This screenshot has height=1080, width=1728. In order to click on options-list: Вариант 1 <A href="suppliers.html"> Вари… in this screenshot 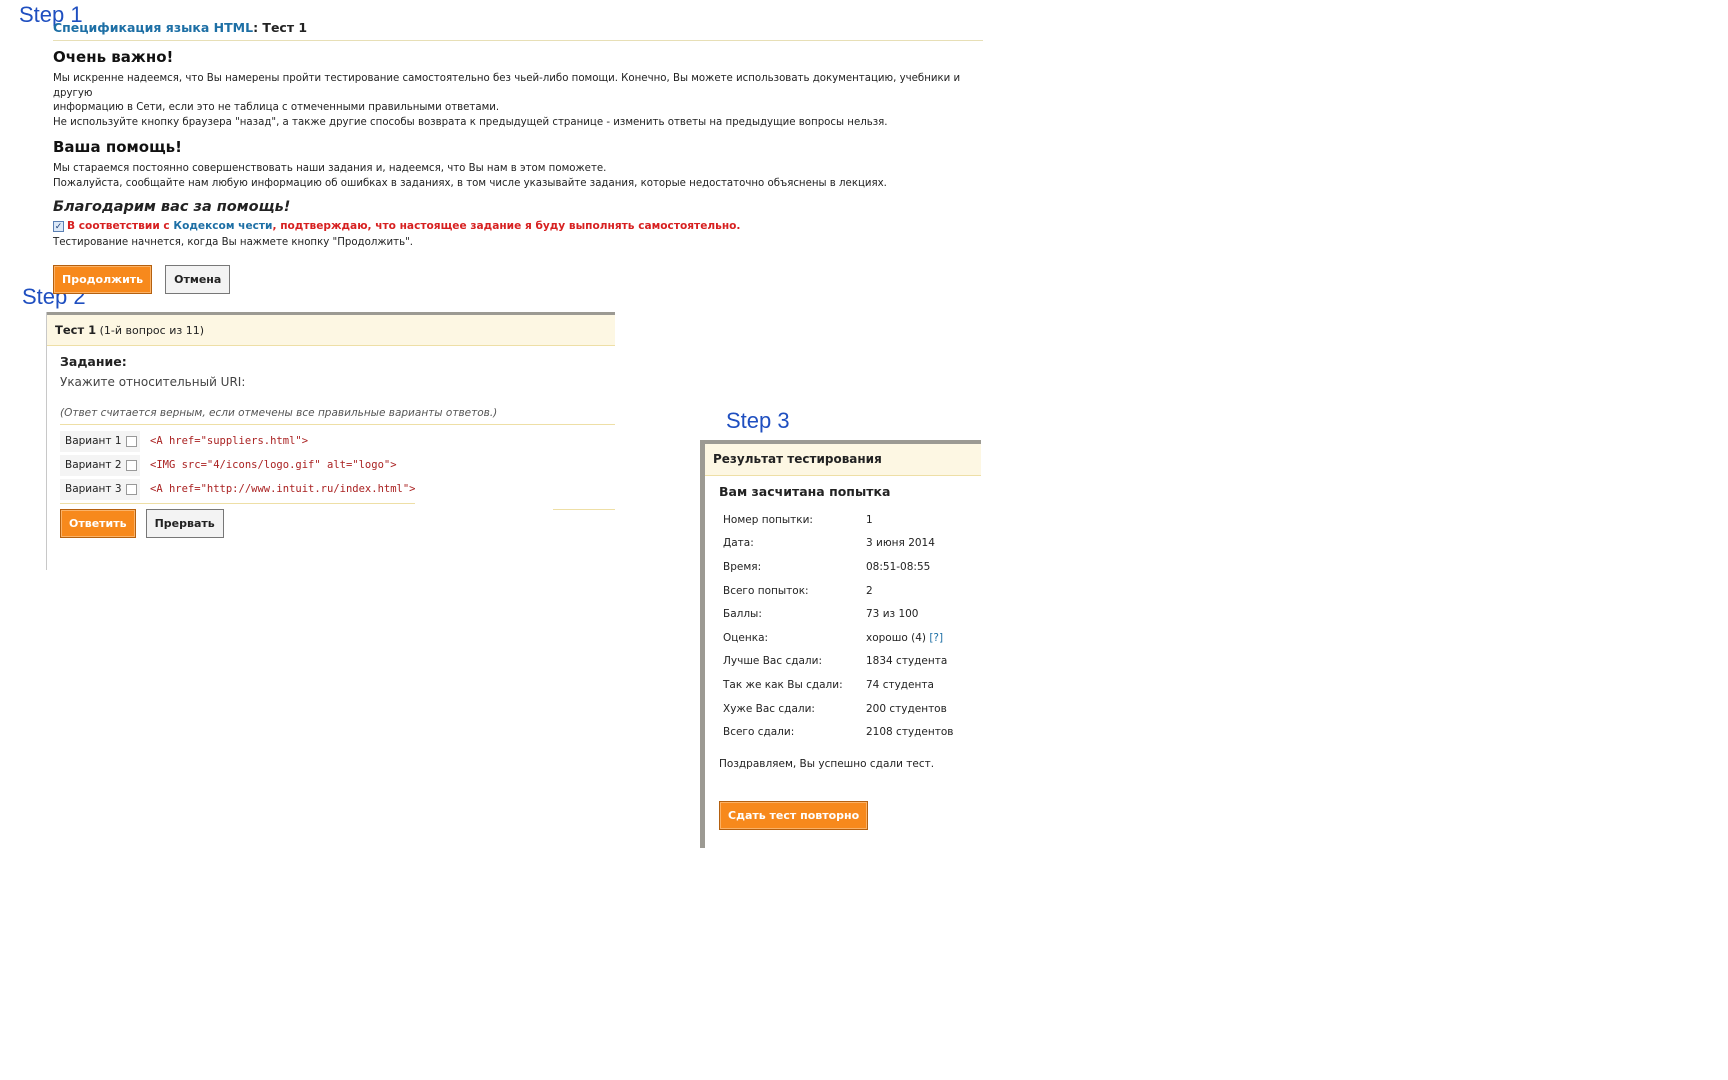, I will do `click(331, 465)`.